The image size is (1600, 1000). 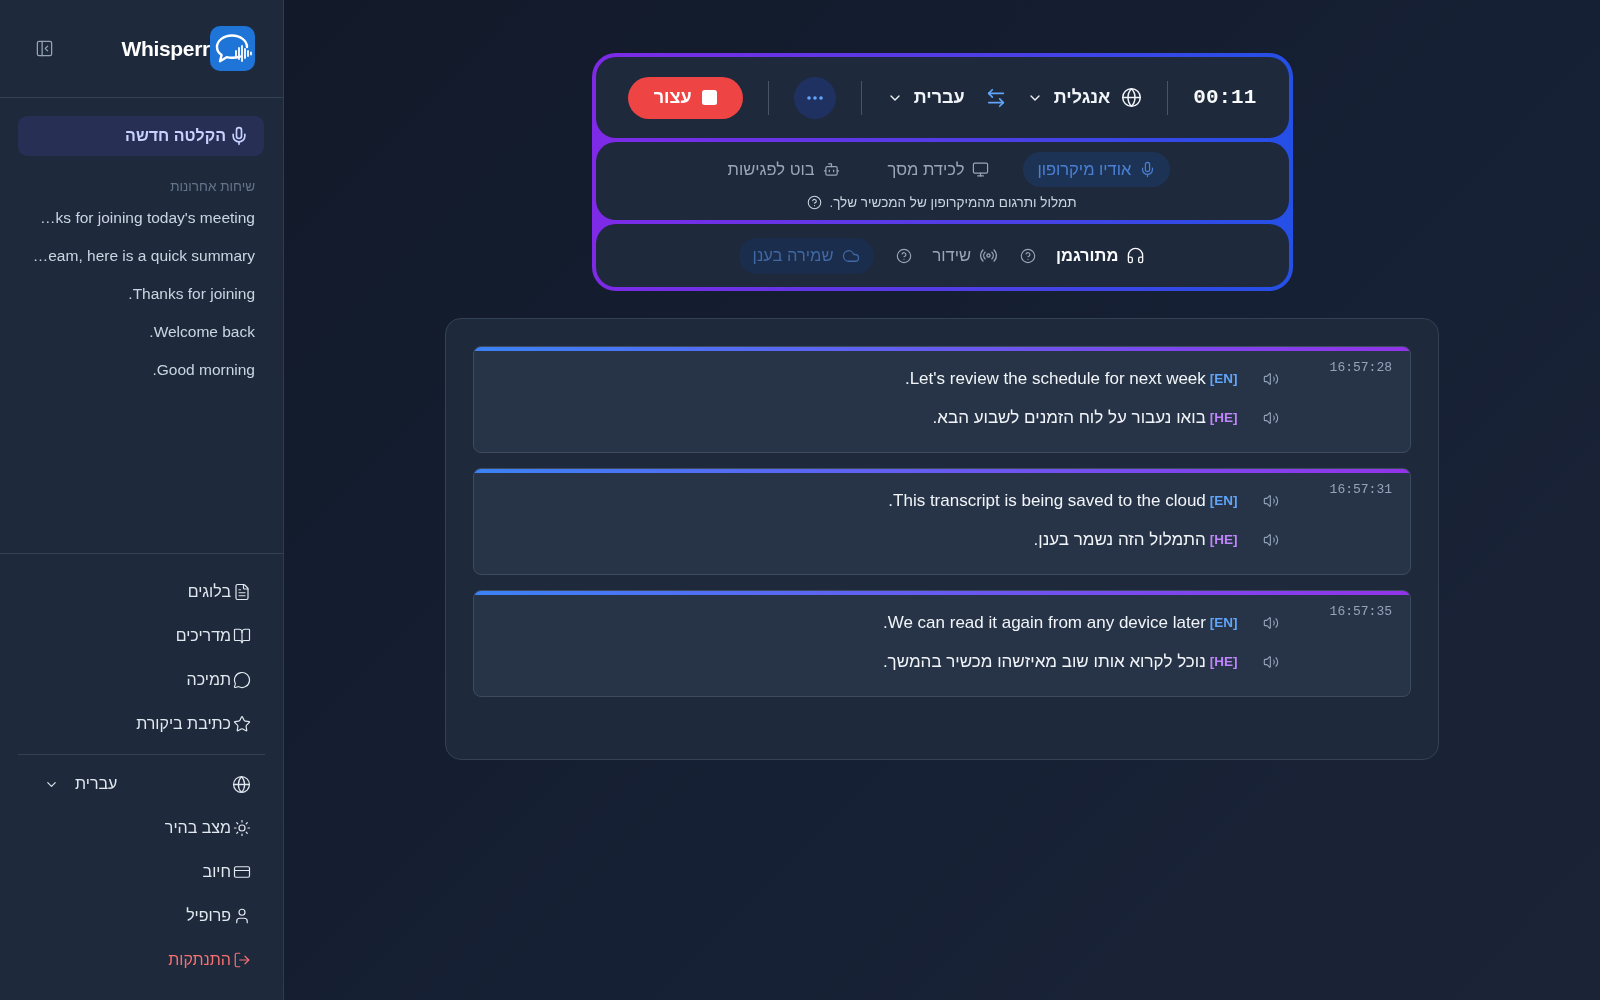 What do you see at coordinates (1069, 417) in the screenshot?
I see `transcript-text: בואו נעבור על לוח הזמנים לשבוע הבא.` at bounding box center [1069, 417].